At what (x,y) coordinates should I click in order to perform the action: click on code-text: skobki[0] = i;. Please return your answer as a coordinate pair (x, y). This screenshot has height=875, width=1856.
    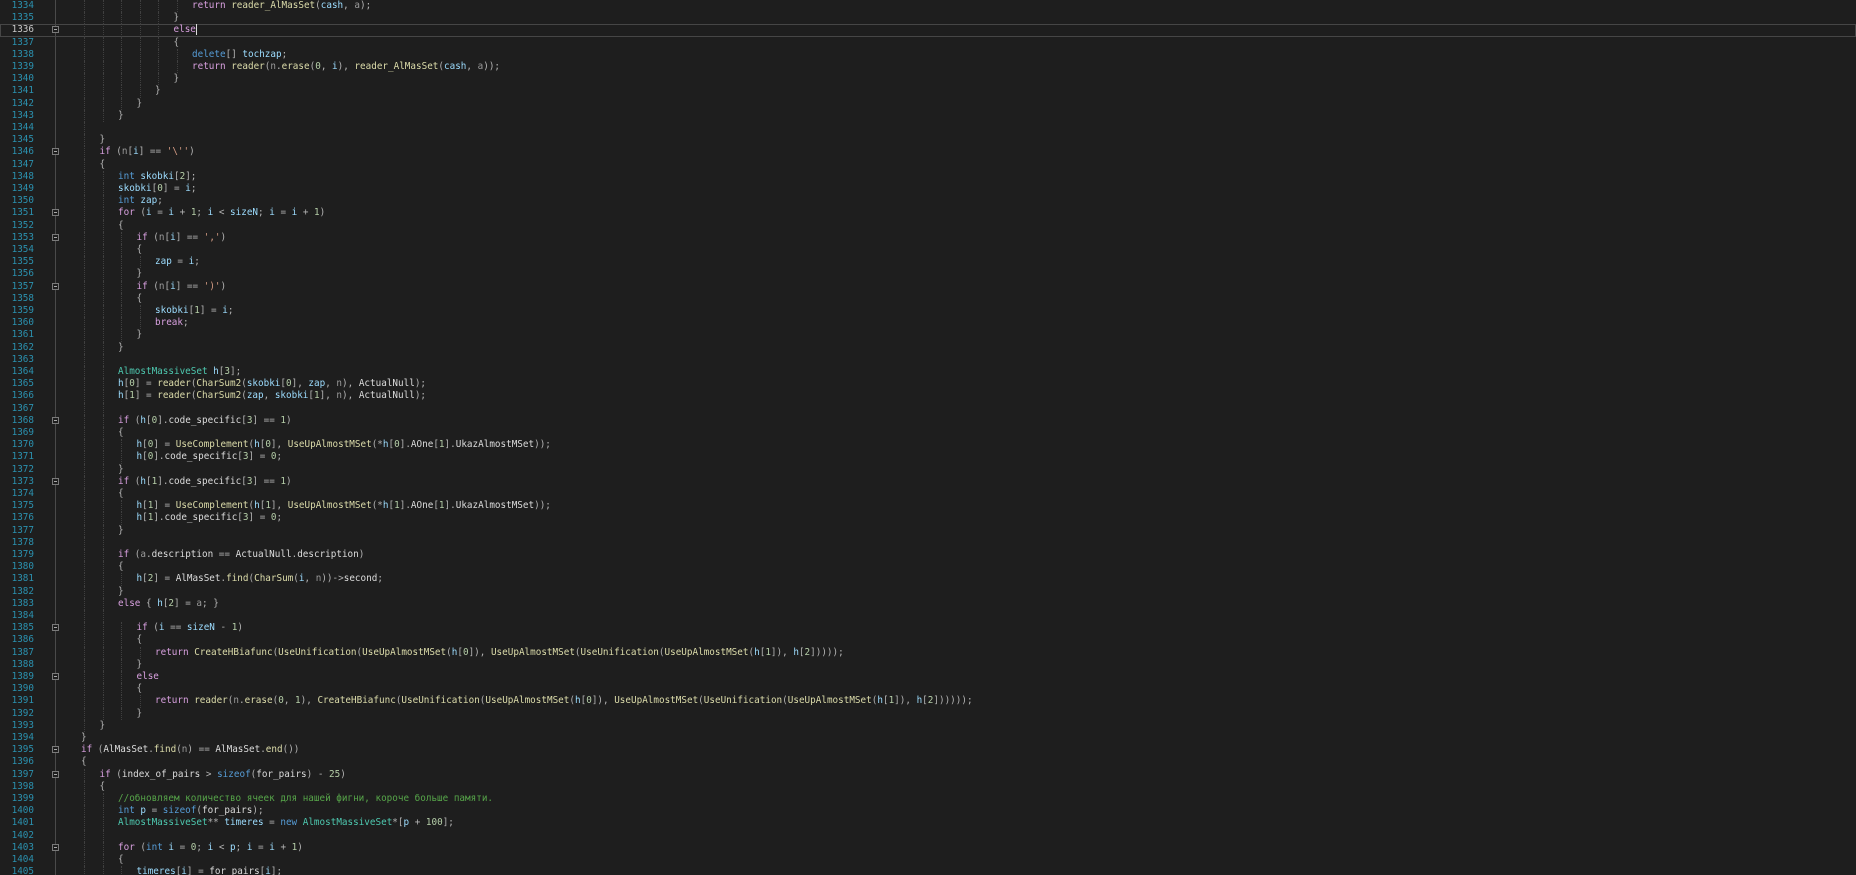
    Looking at the image, I should click on (157, 189).